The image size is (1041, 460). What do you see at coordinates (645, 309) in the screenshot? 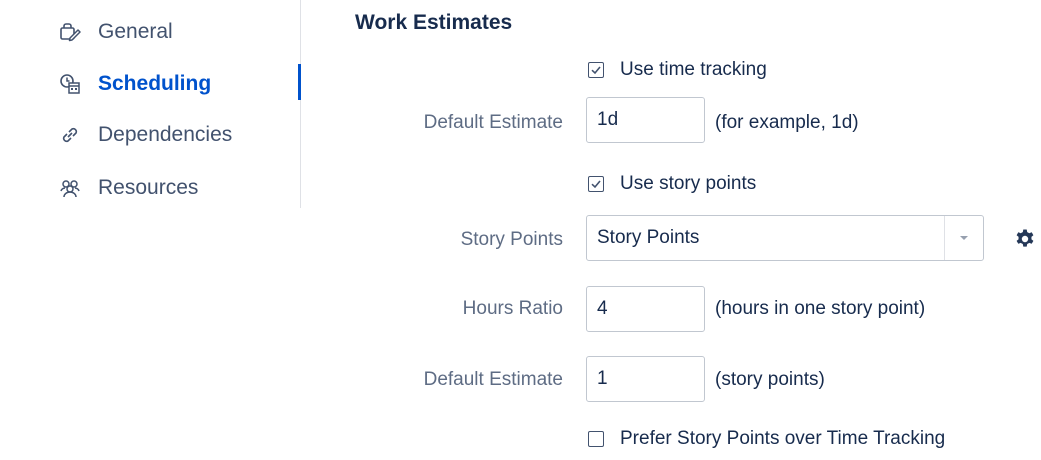
I see `hours-ratio-input` at bounding box center [645, 309].